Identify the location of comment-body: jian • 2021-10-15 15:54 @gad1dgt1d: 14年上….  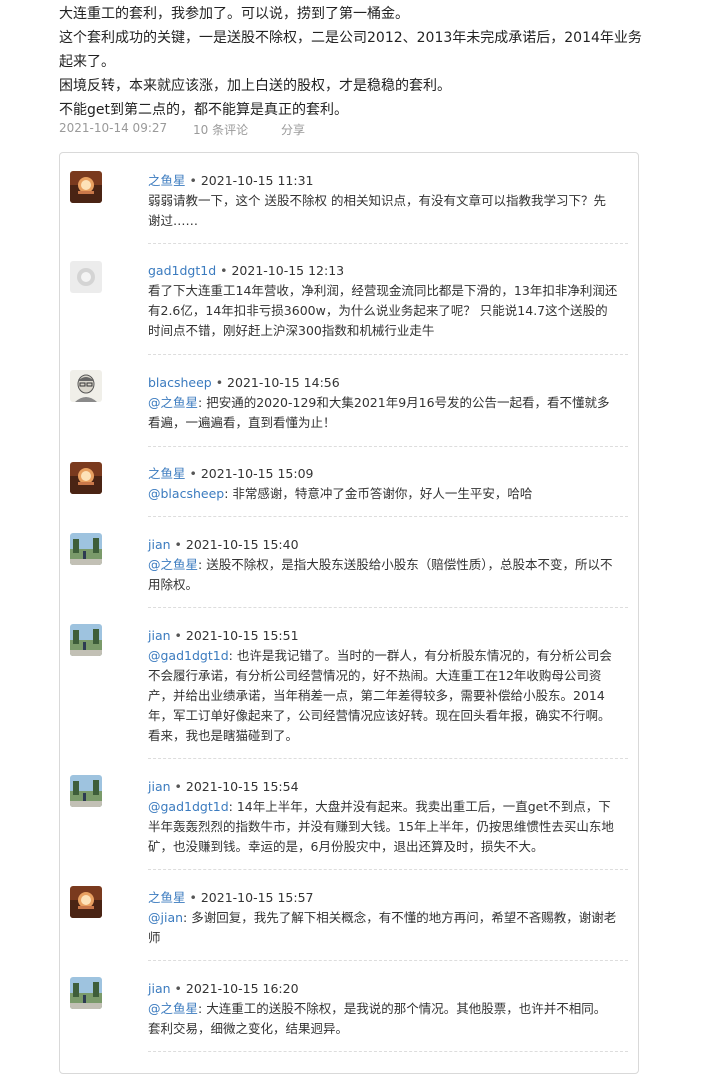
(383, 817).